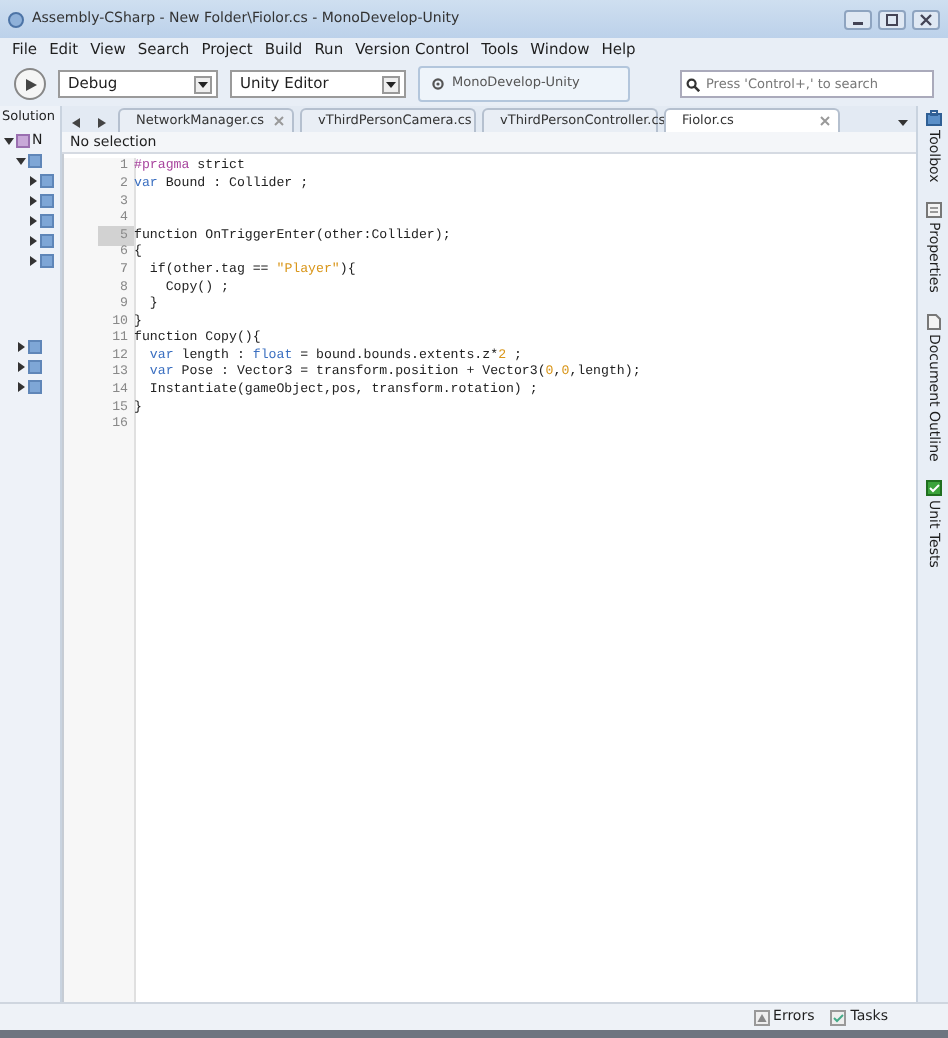 Image resolution: width=948 pixels, height=1038 pixels. I want to click on document-icon, so click(933, 321).